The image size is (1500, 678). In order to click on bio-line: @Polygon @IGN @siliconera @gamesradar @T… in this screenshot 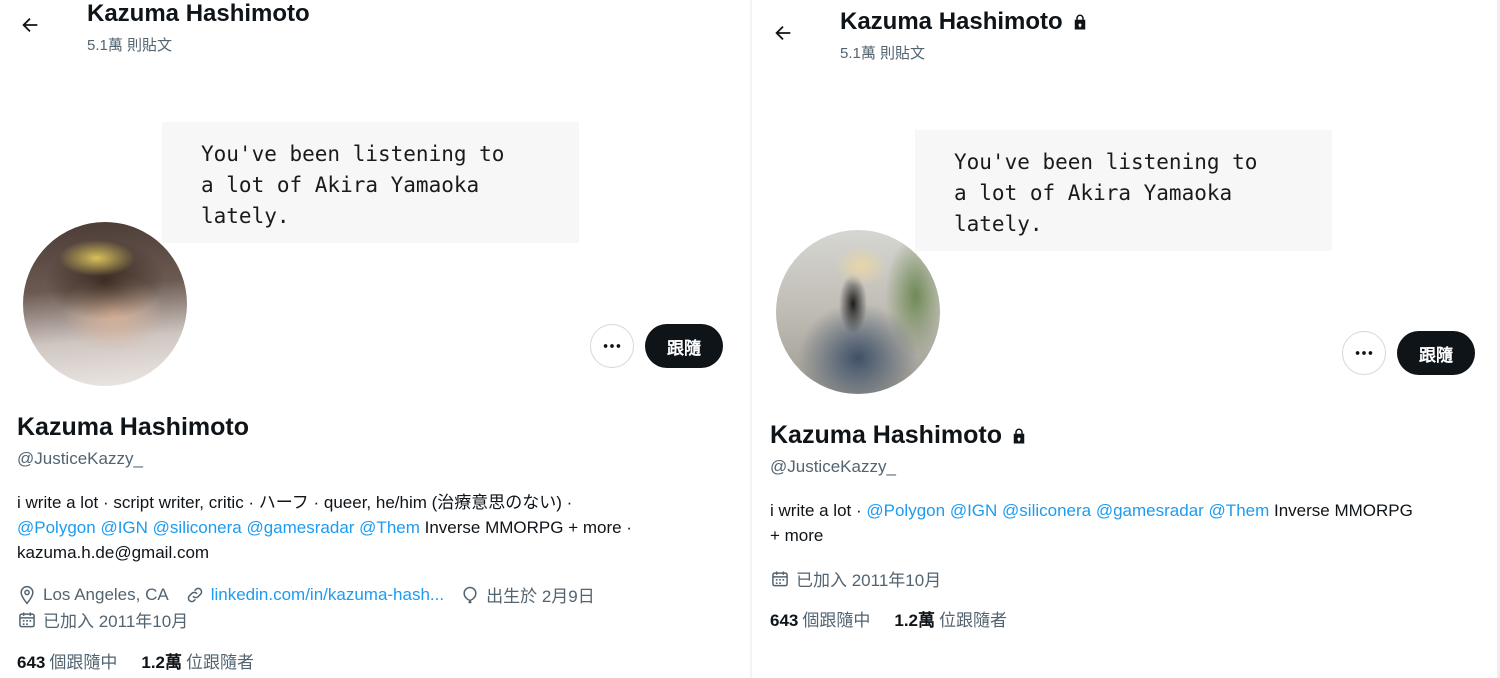, I will do `click(367, 527)`.